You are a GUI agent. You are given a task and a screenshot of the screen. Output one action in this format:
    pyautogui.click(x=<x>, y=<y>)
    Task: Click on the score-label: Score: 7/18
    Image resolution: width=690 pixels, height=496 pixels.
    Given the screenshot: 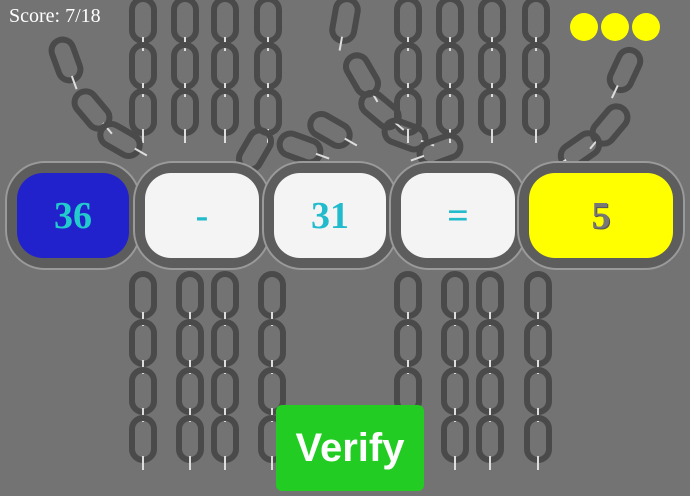 What is the action you would take?
    pyautogui.click(x=55, y=16)
    